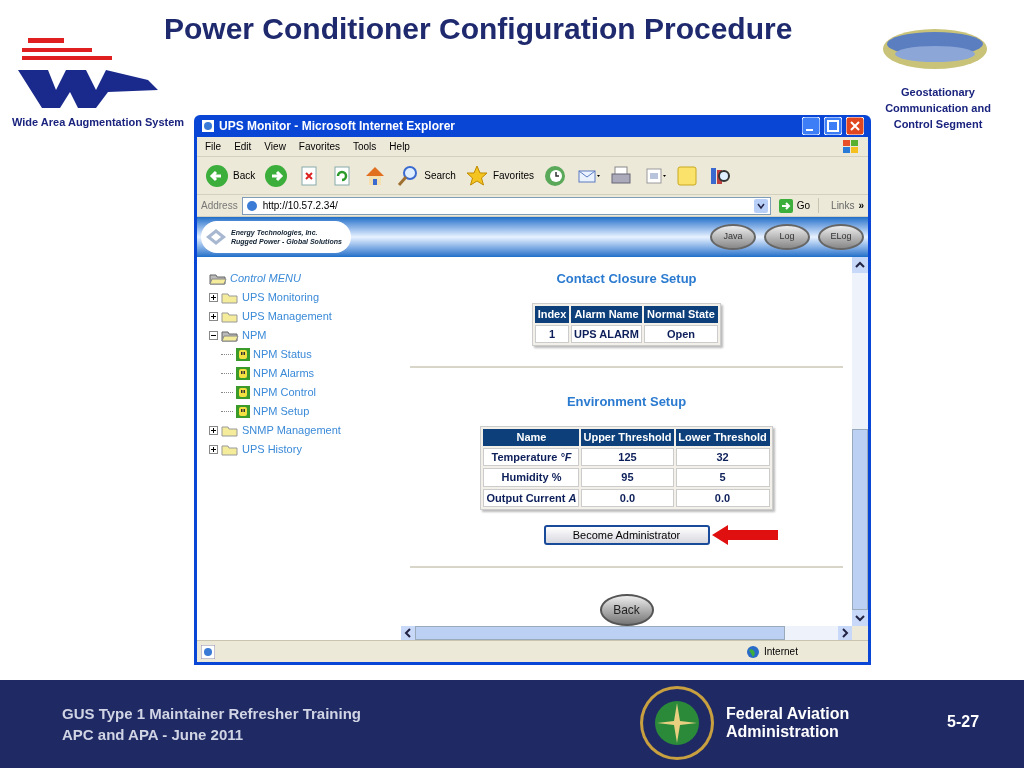 Image resolution: width=1024 pixels, height=768 pixels. What do you see at coordinates (606, 334) in the screenshot?
I see `table-cell: UPS ALARM` at bounding box center [606, 334].